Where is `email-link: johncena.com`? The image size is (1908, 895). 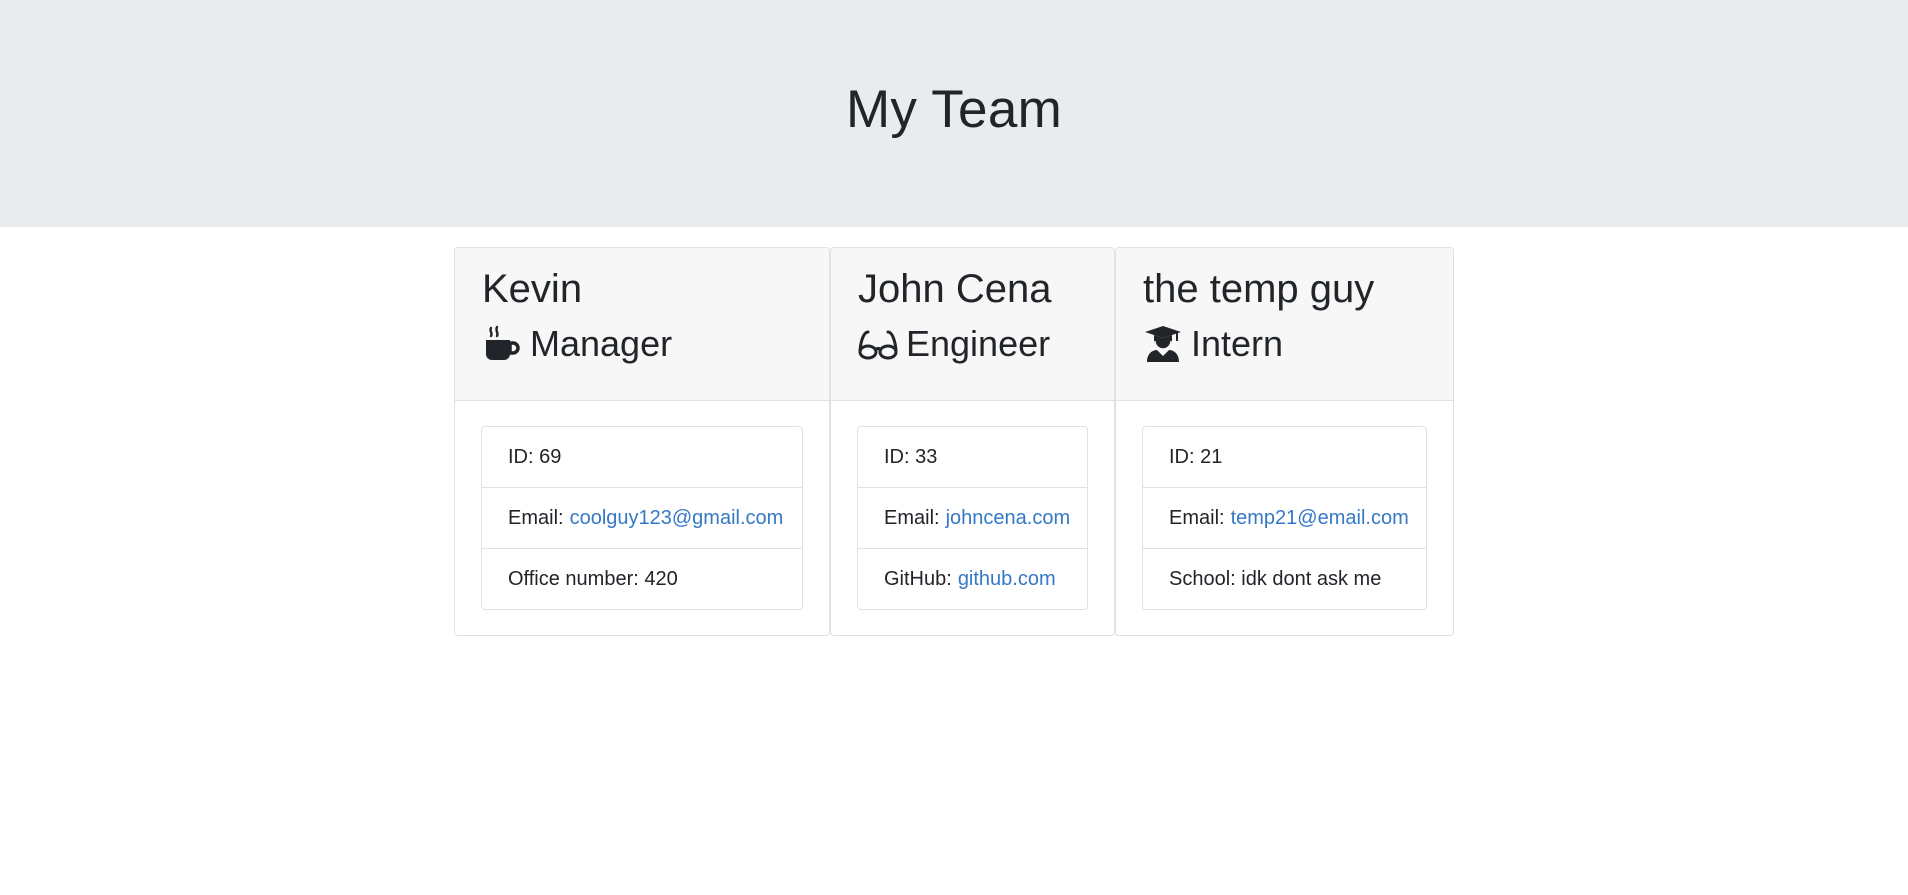 email-link: johncena.com is located at coordinates (1008, 518).